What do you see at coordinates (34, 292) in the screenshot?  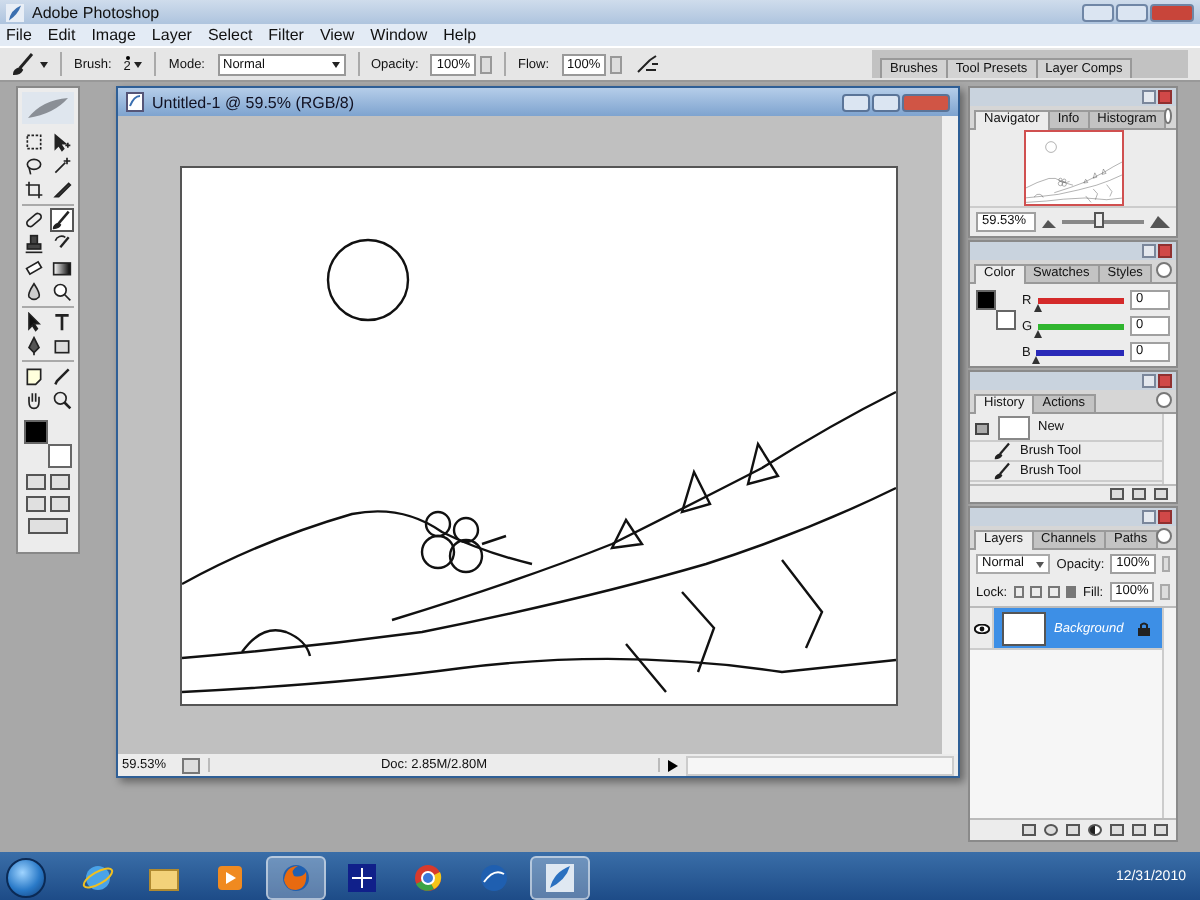 I see `drop-icon` at bounding box center [34, 292].